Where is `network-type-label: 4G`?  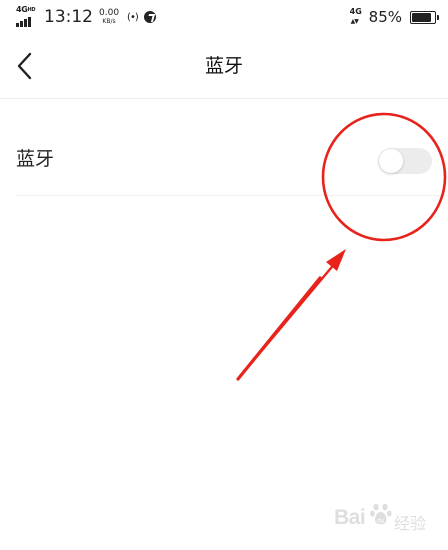 network-type-label: 4G is located at coordinates (22, 9).